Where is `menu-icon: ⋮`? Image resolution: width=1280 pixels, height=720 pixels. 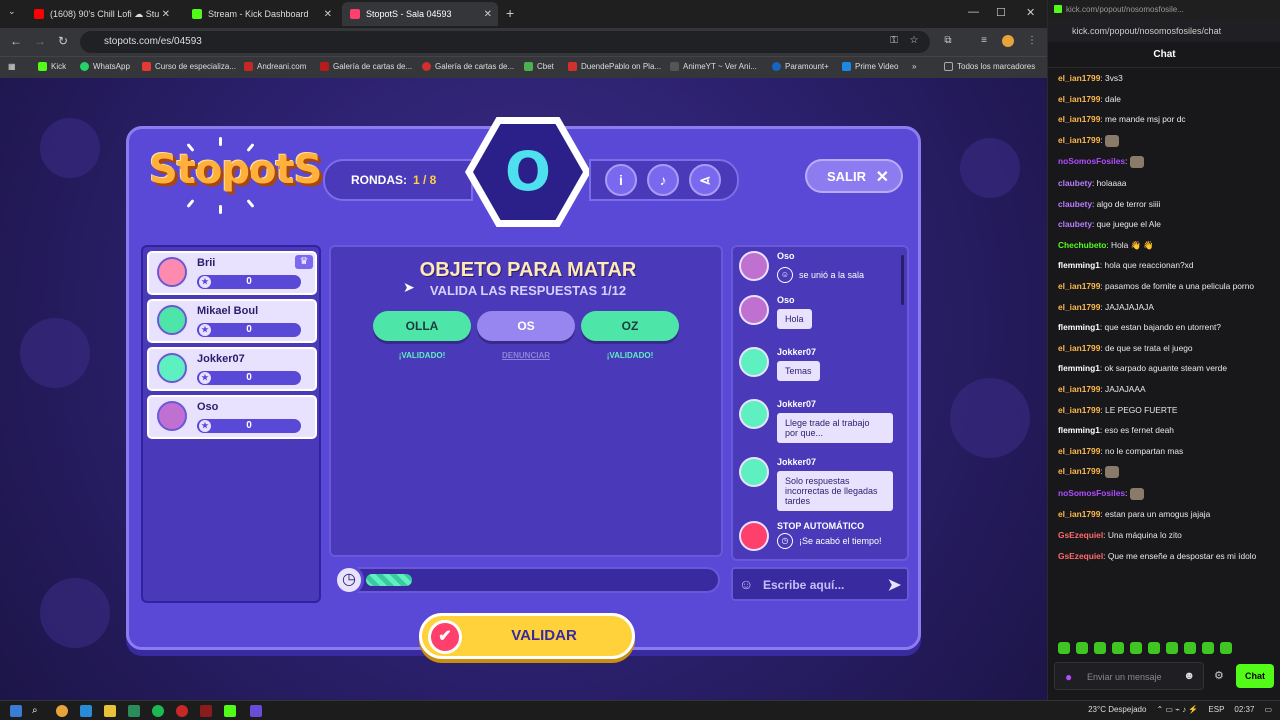
menu-icon: ⋮ is located at coordinates (1032, 41).